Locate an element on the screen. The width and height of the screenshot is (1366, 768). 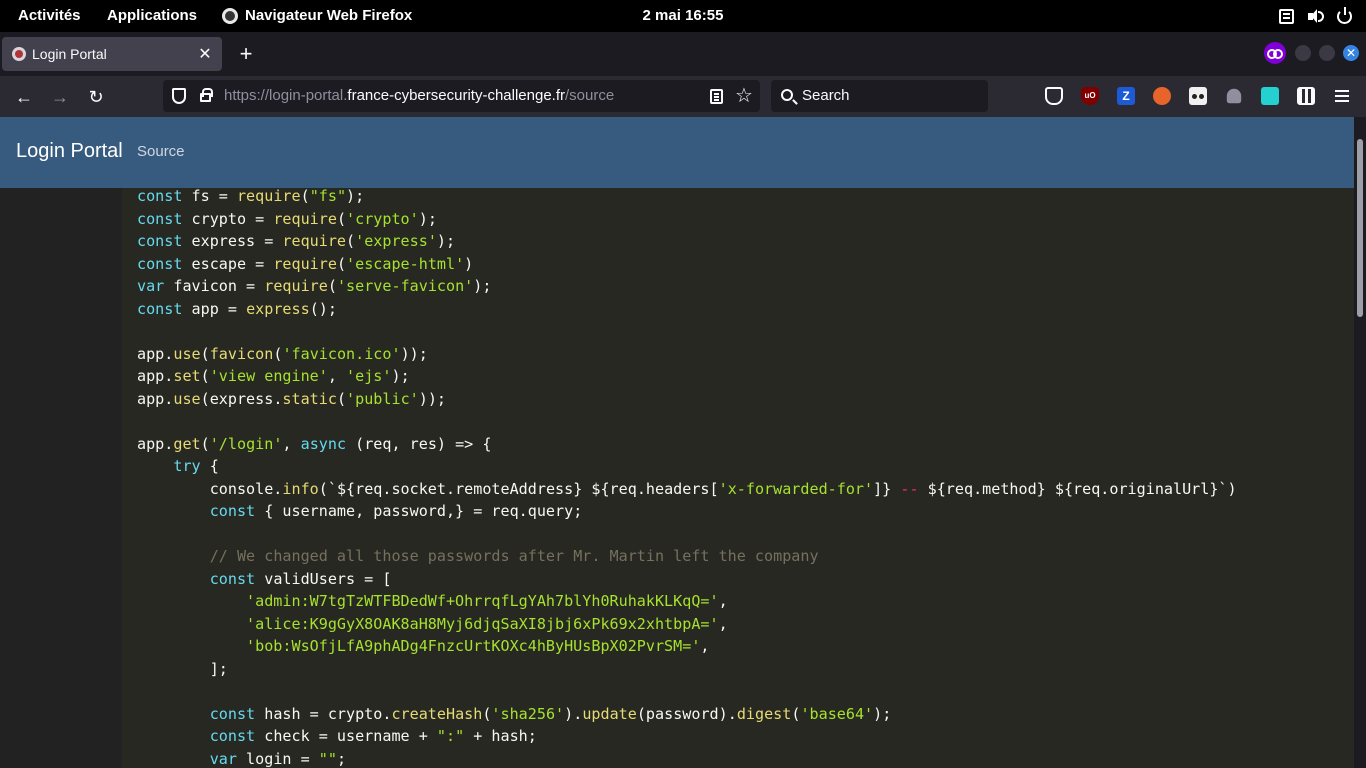
new-tab-button: + is located at coordinates (246, 54).